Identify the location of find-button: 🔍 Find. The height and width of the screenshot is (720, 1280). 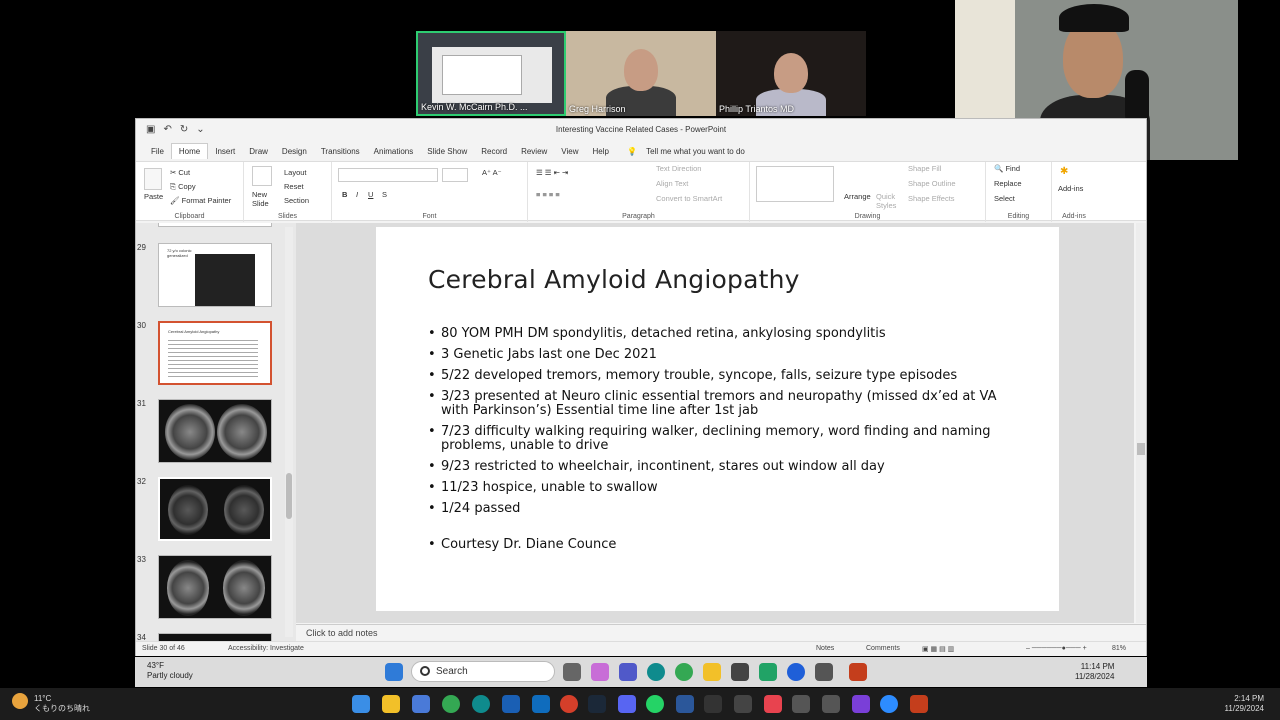
(1007, 168).